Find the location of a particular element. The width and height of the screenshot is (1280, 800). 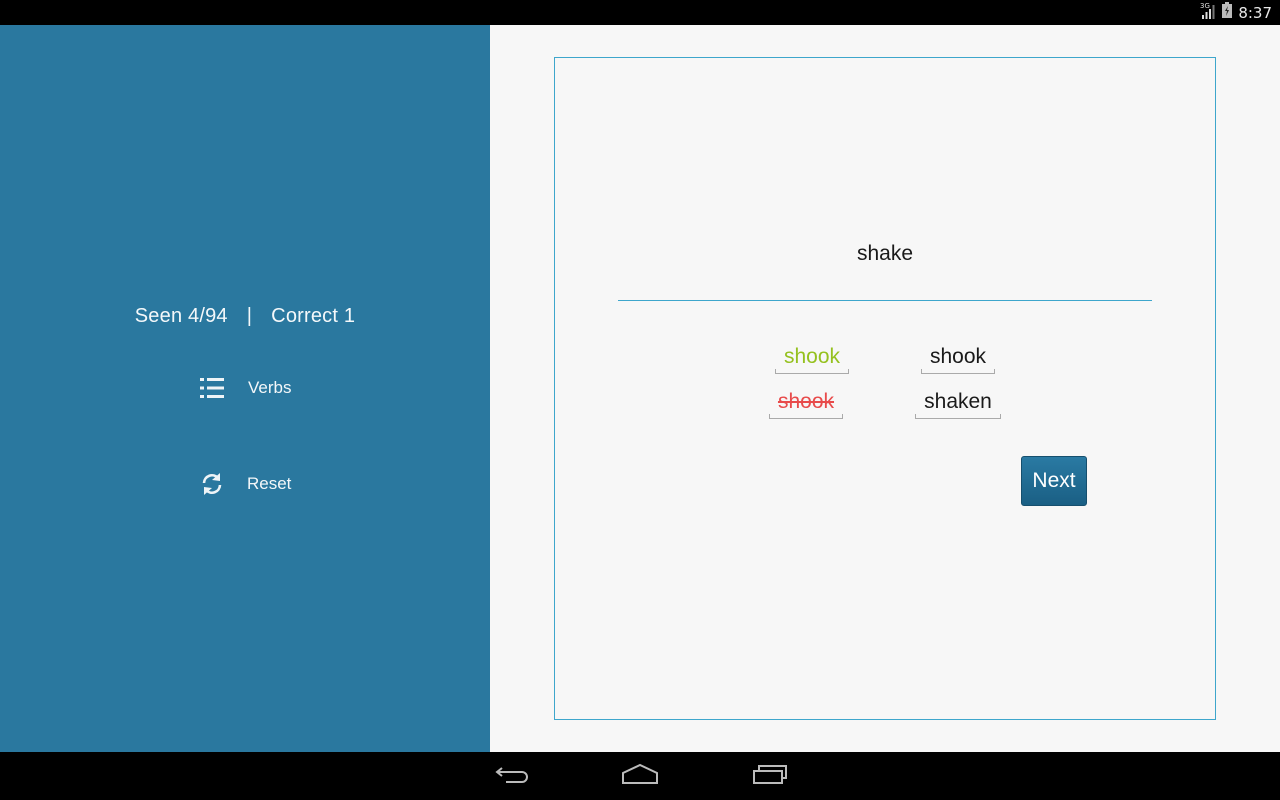

verb-prompt: shake is located at coordinates (885, 253).